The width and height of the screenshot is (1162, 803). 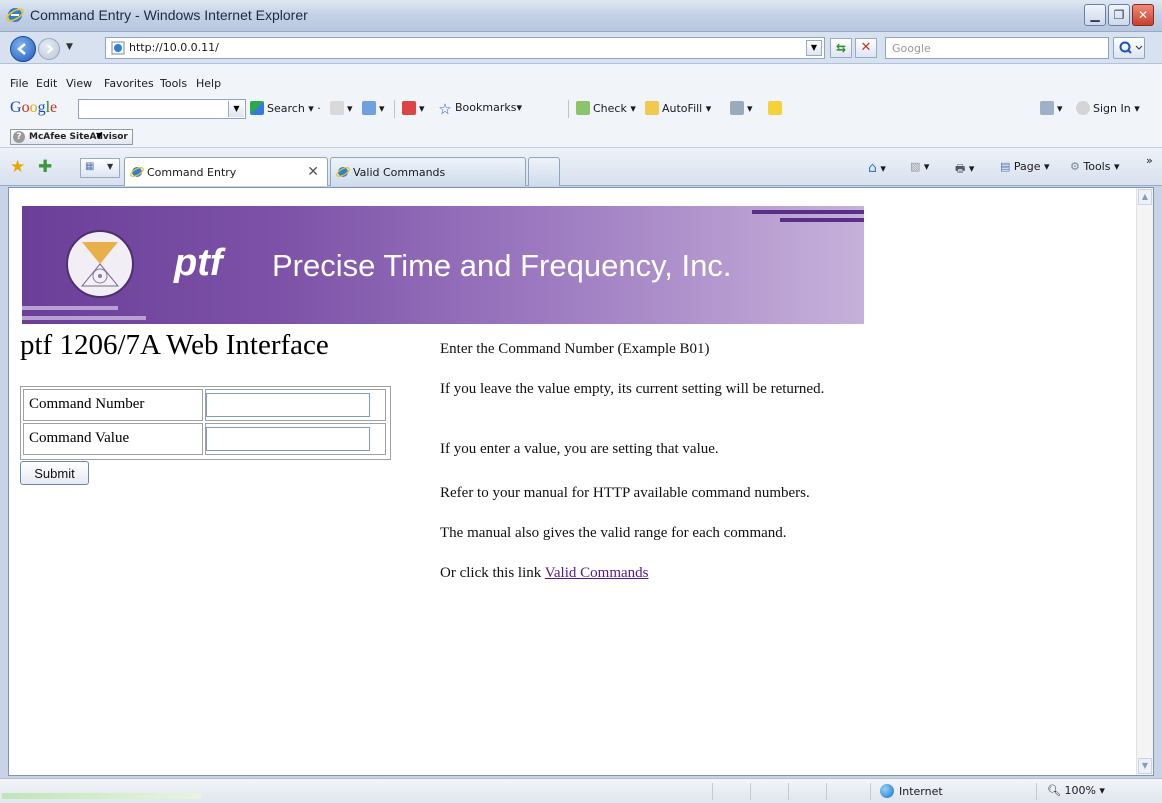 I want to click on scroll-down-arrow-icon: ▼, so click(x=1145, y=766).